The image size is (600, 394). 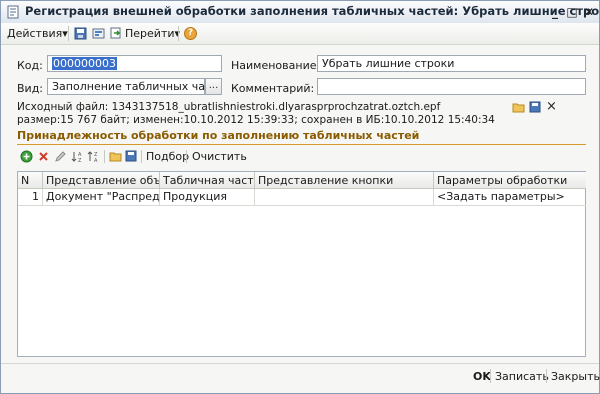 I want to click on close-window-button: ✕, so click(x=589, y=12).